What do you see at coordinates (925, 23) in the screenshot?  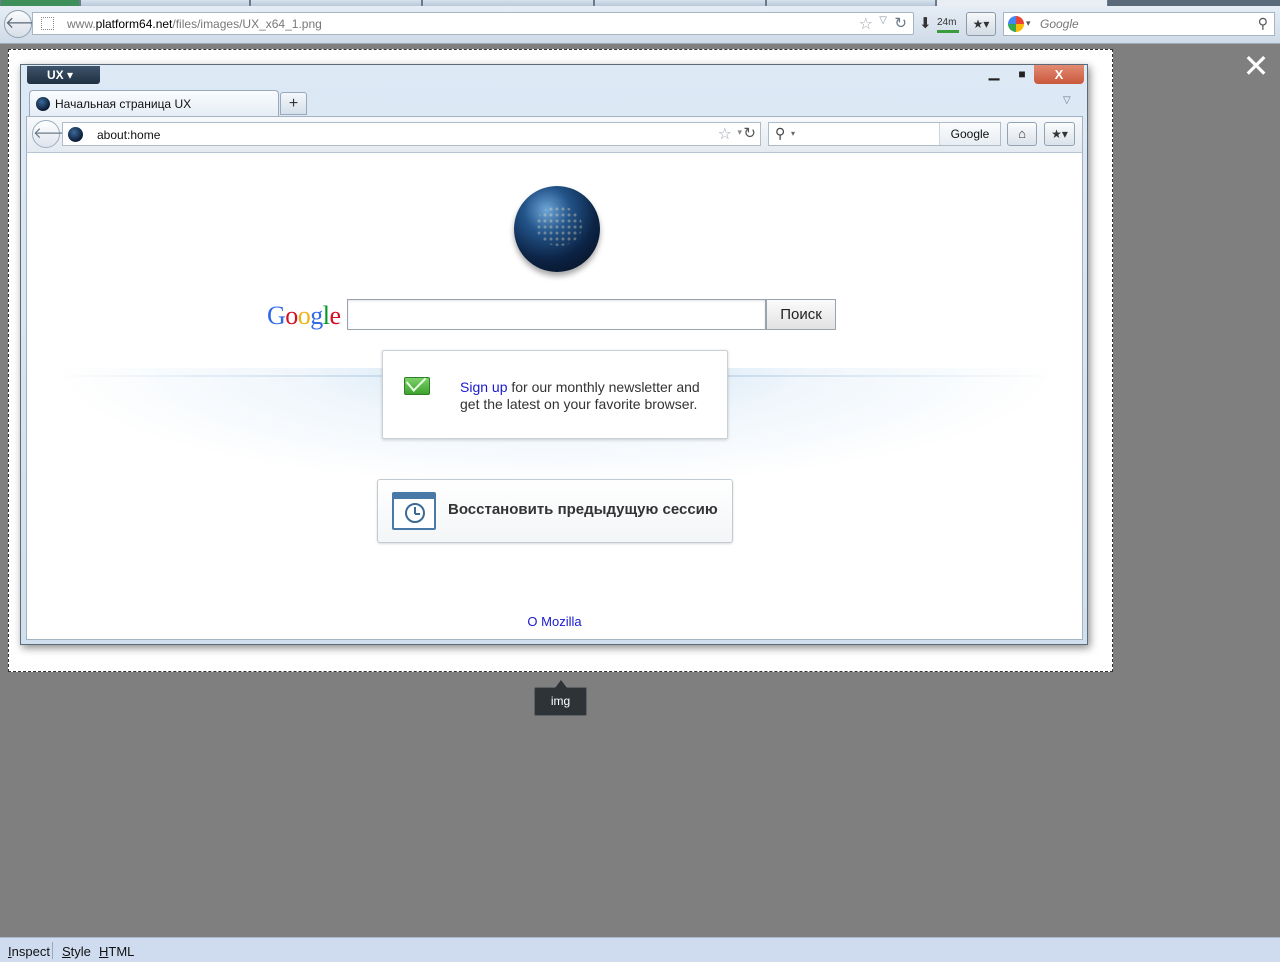 I see `download-arrow-icon: ⬇` at bounding box center [925, 23].